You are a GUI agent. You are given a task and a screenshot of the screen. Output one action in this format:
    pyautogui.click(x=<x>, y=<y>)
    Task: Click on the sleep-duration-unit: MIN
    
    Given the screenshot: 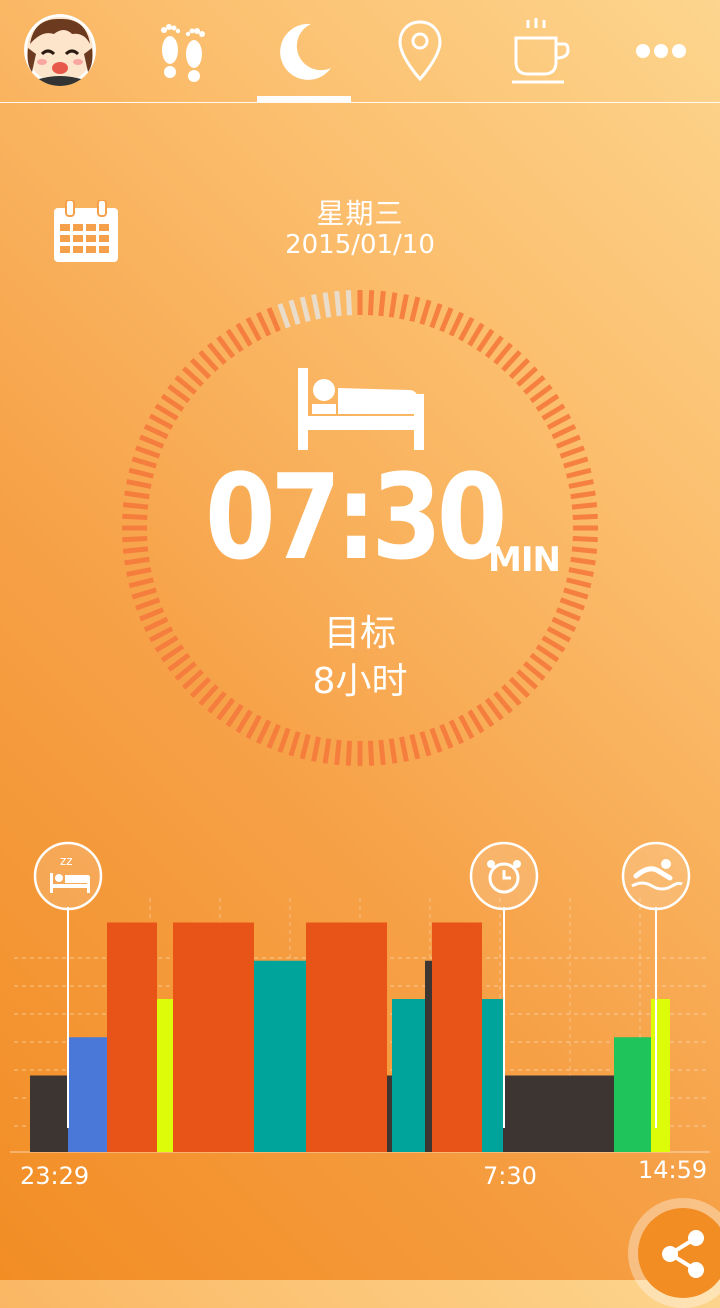 What is the action you would take?
    pyautogui.click(x=524, y=560)
    